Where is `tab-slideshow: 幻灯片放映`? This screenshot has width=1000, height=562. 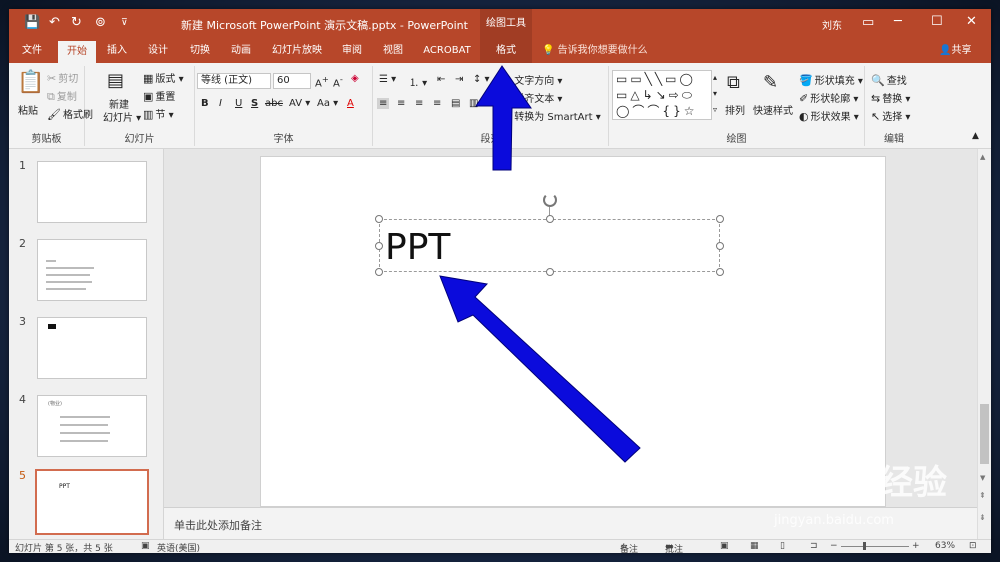 tab-slideshow: 幻灯片放映 is located at coordinates (297, 51).